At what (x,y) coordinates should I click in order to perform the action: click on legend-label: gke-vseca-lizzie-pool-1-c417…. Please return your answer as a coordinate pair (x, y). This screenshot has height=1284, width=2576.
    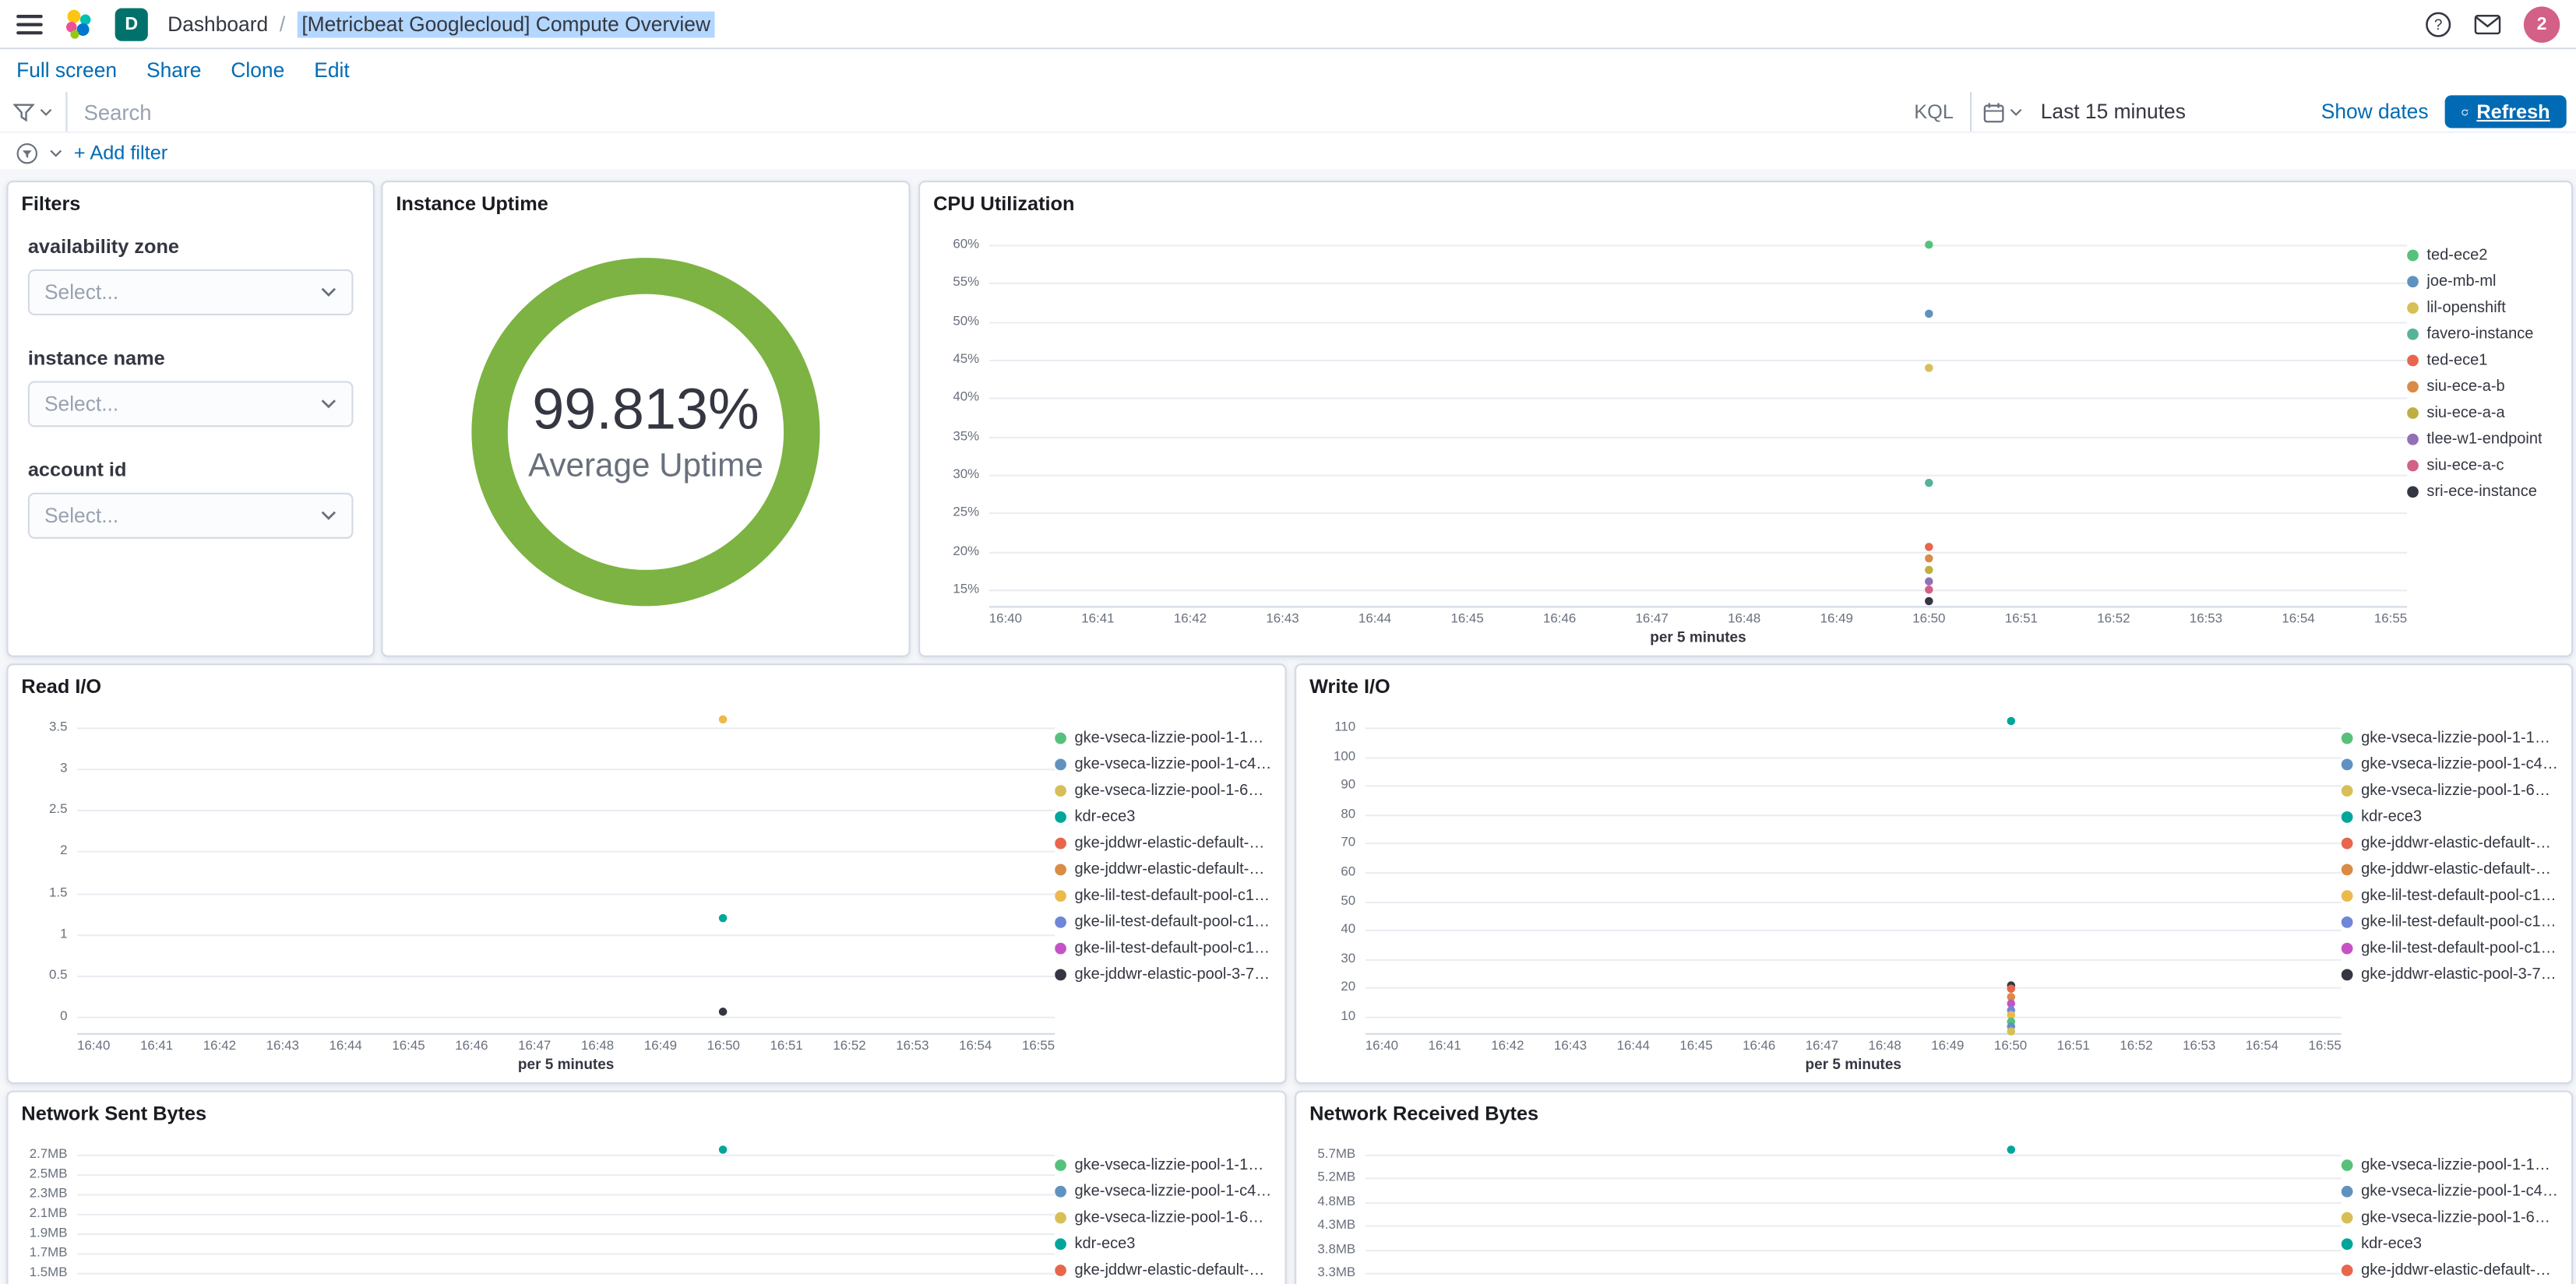
    Looking at the image, I should click on (1173, 1190).